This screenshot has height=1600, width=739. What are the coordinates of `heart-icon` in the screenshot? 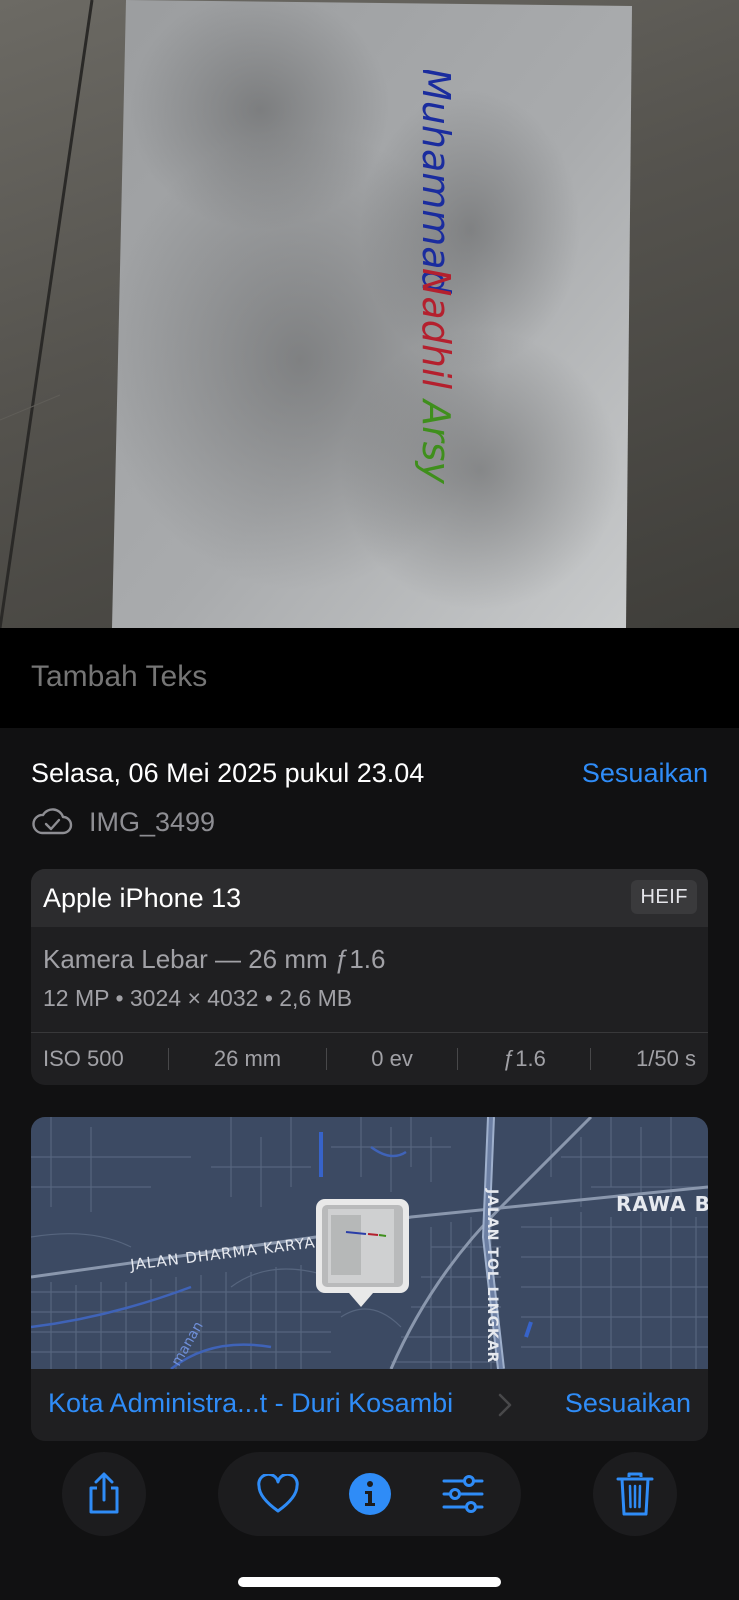 It's located at (278, 1493).